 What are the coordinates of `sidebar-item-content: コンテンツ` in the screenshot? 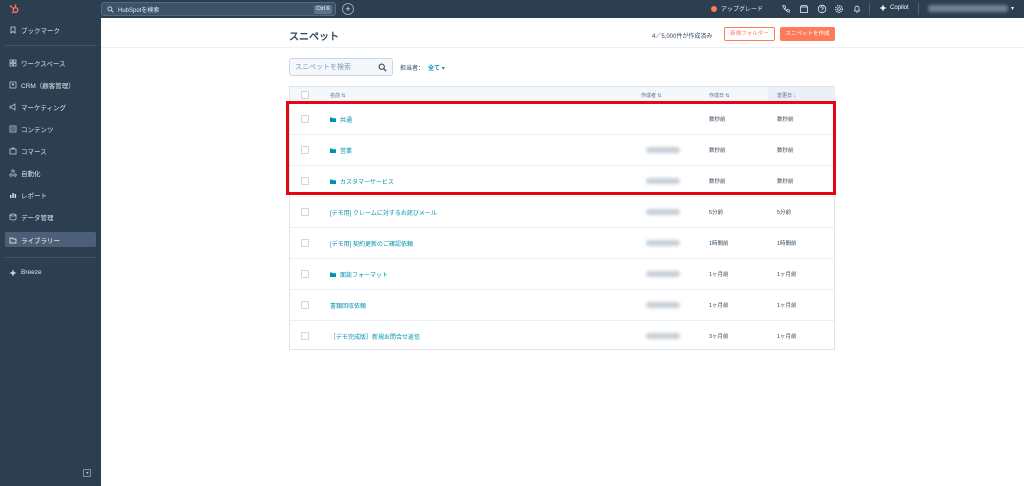 It's located at (50, 128).